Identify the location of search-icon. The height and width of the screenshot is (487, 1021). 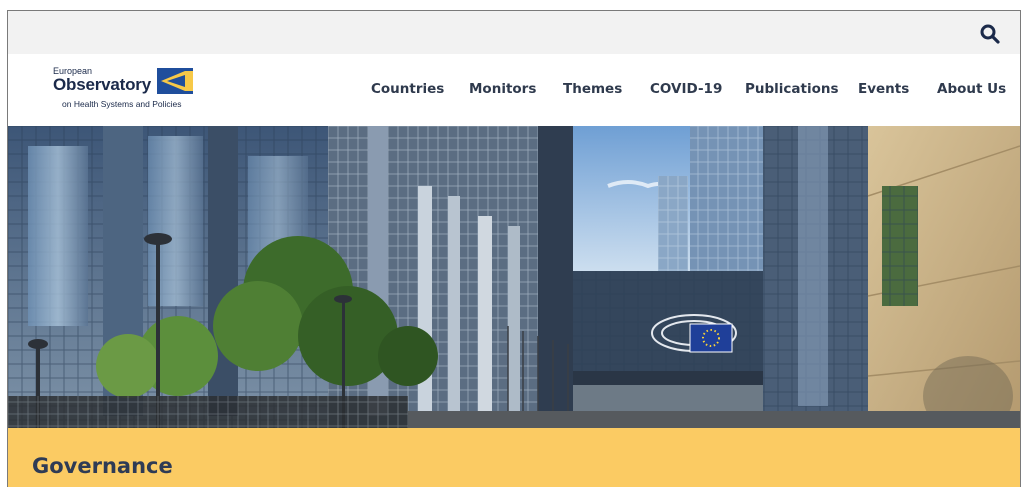
(990, 34).